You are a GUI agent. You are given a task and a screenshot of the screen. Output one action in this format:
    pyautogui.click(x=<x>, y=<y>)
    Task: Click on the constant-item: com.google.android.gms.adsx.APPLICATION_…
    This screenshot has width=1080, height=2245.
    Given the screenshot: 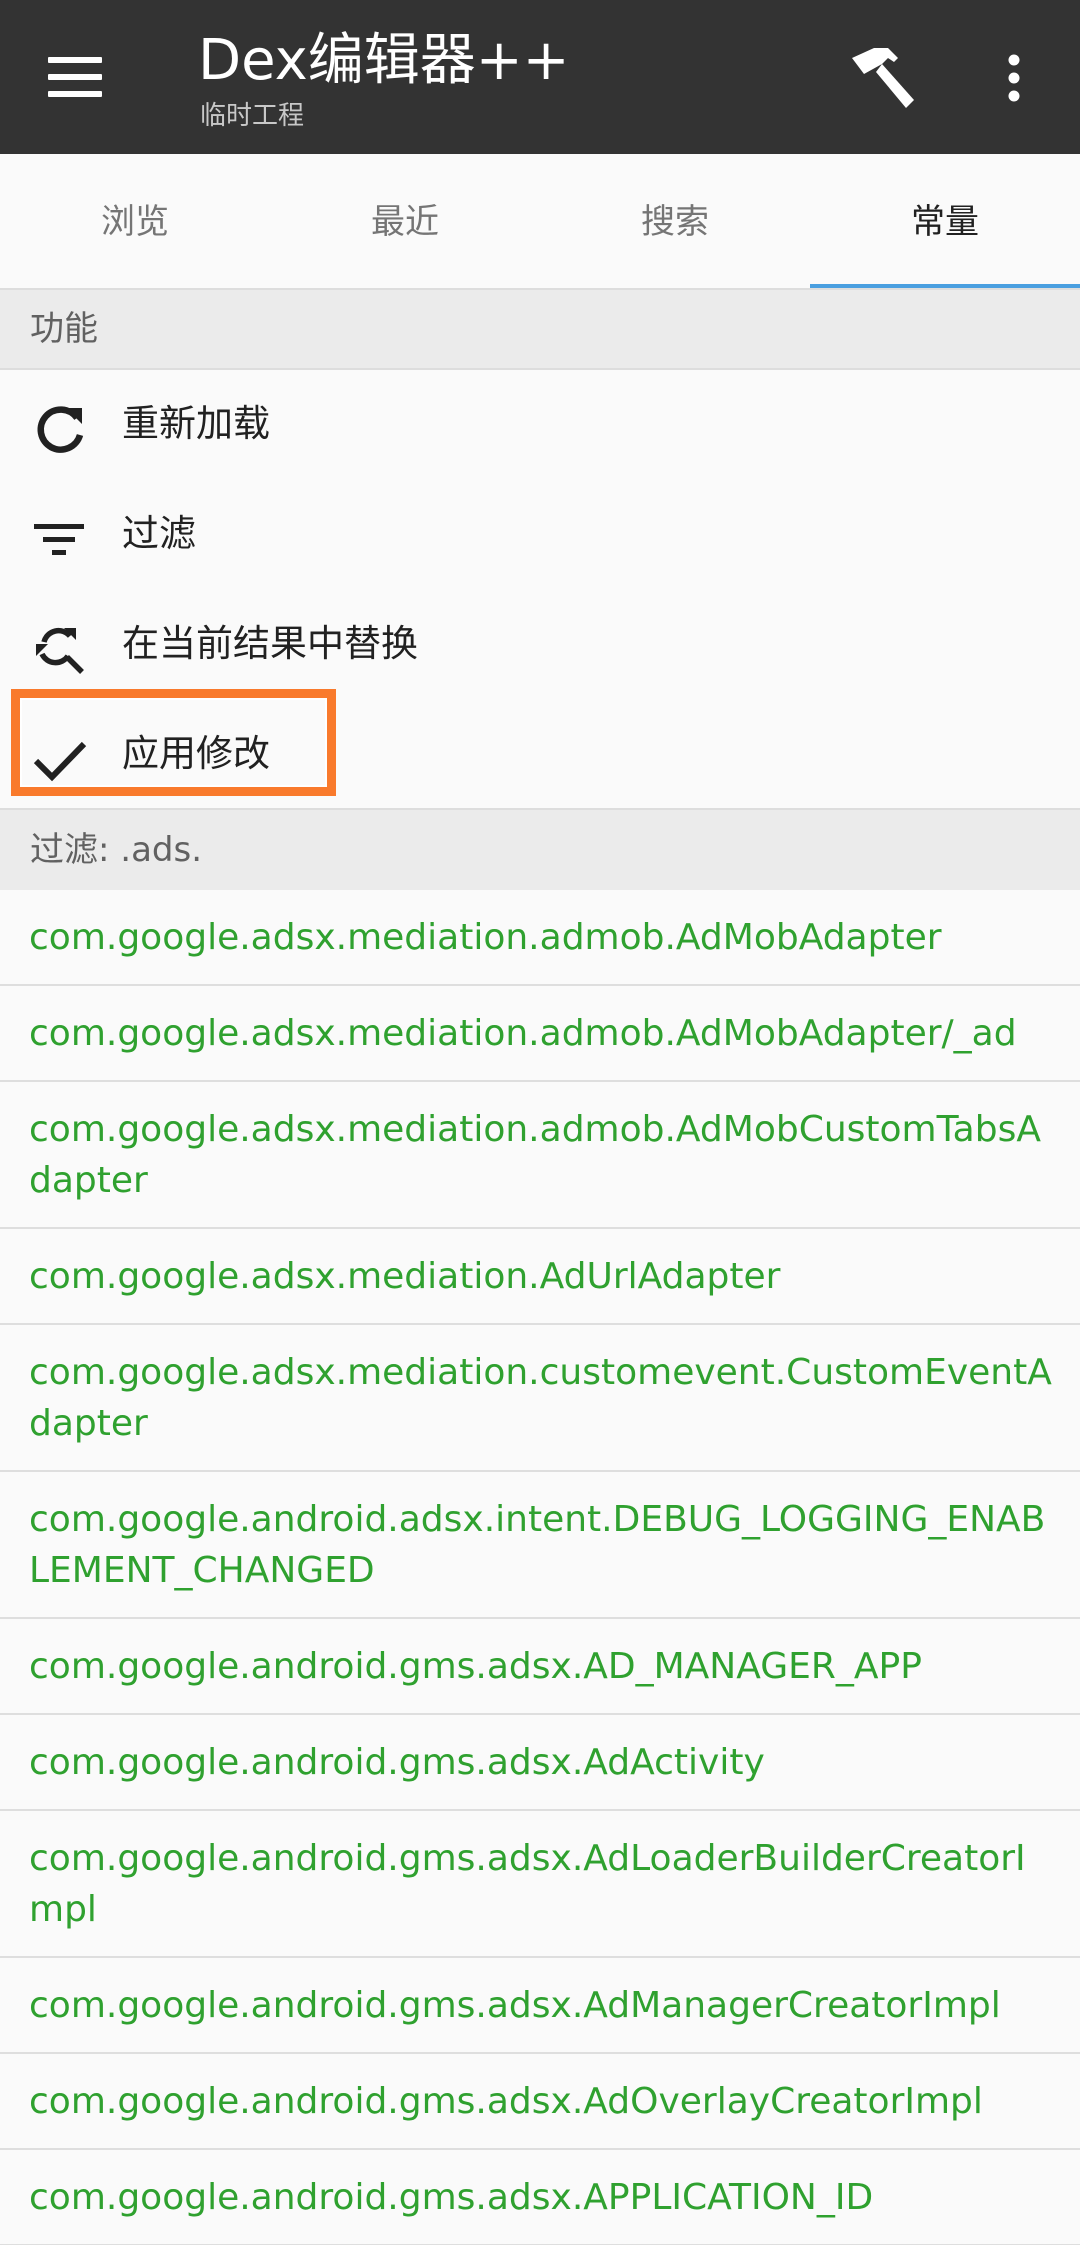 What is the action you would take?
    pyautogui.click(x=540, y=2197)
    